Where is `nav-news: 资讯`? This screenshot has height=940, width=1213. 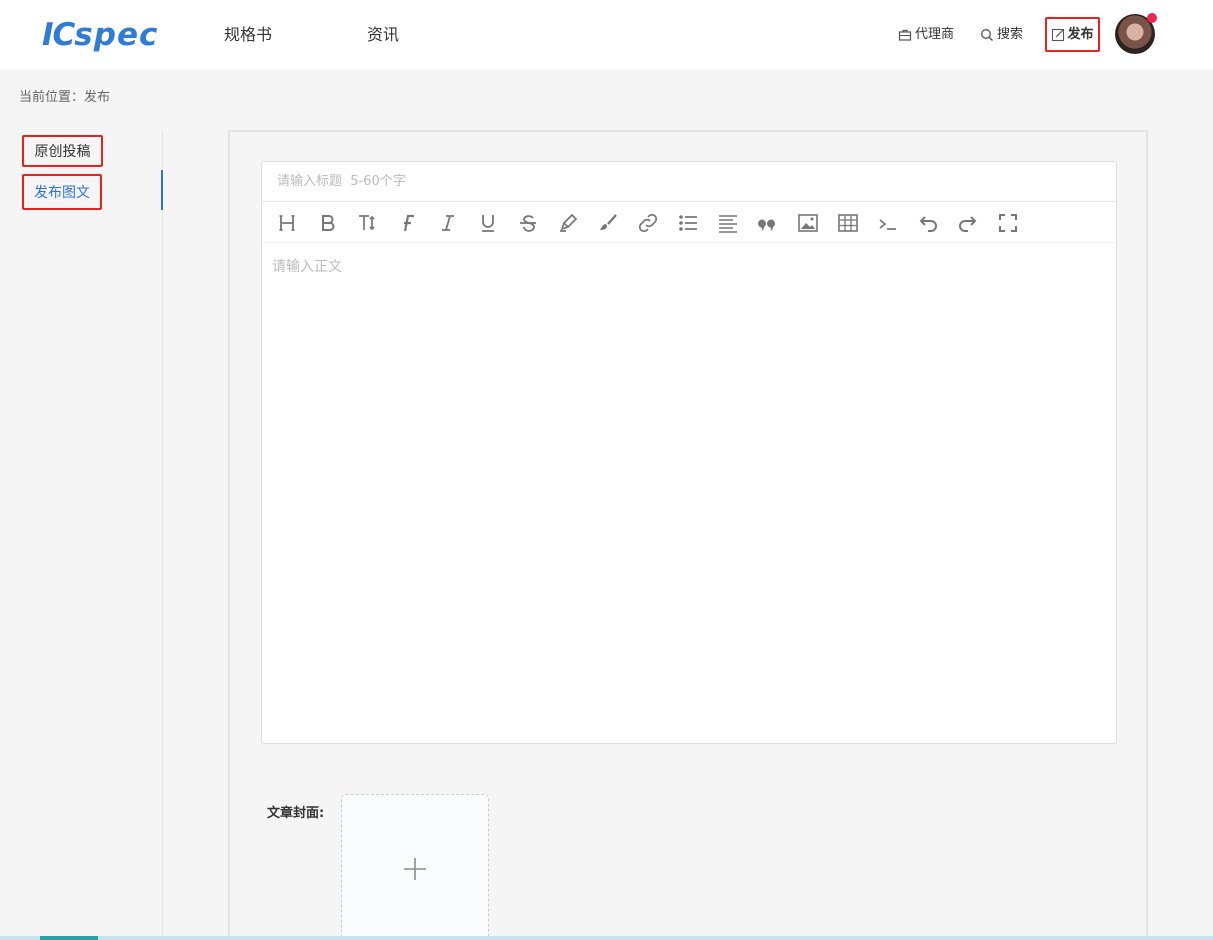
nav-news: 资讯 is located at coordinates (383, 35).